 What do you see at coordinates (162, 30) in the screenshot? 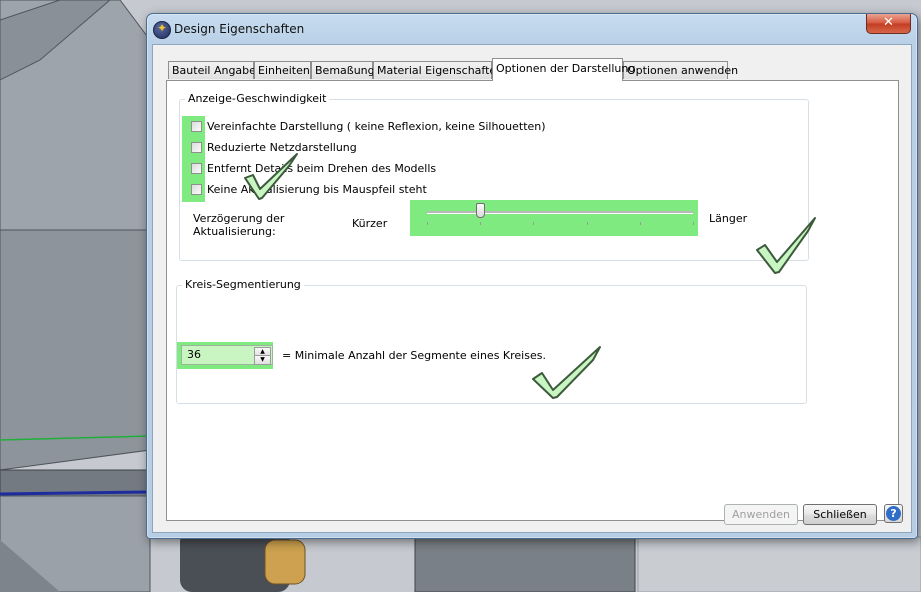
I see `star-app-icon: ✦` at bounding box center [162, 30].